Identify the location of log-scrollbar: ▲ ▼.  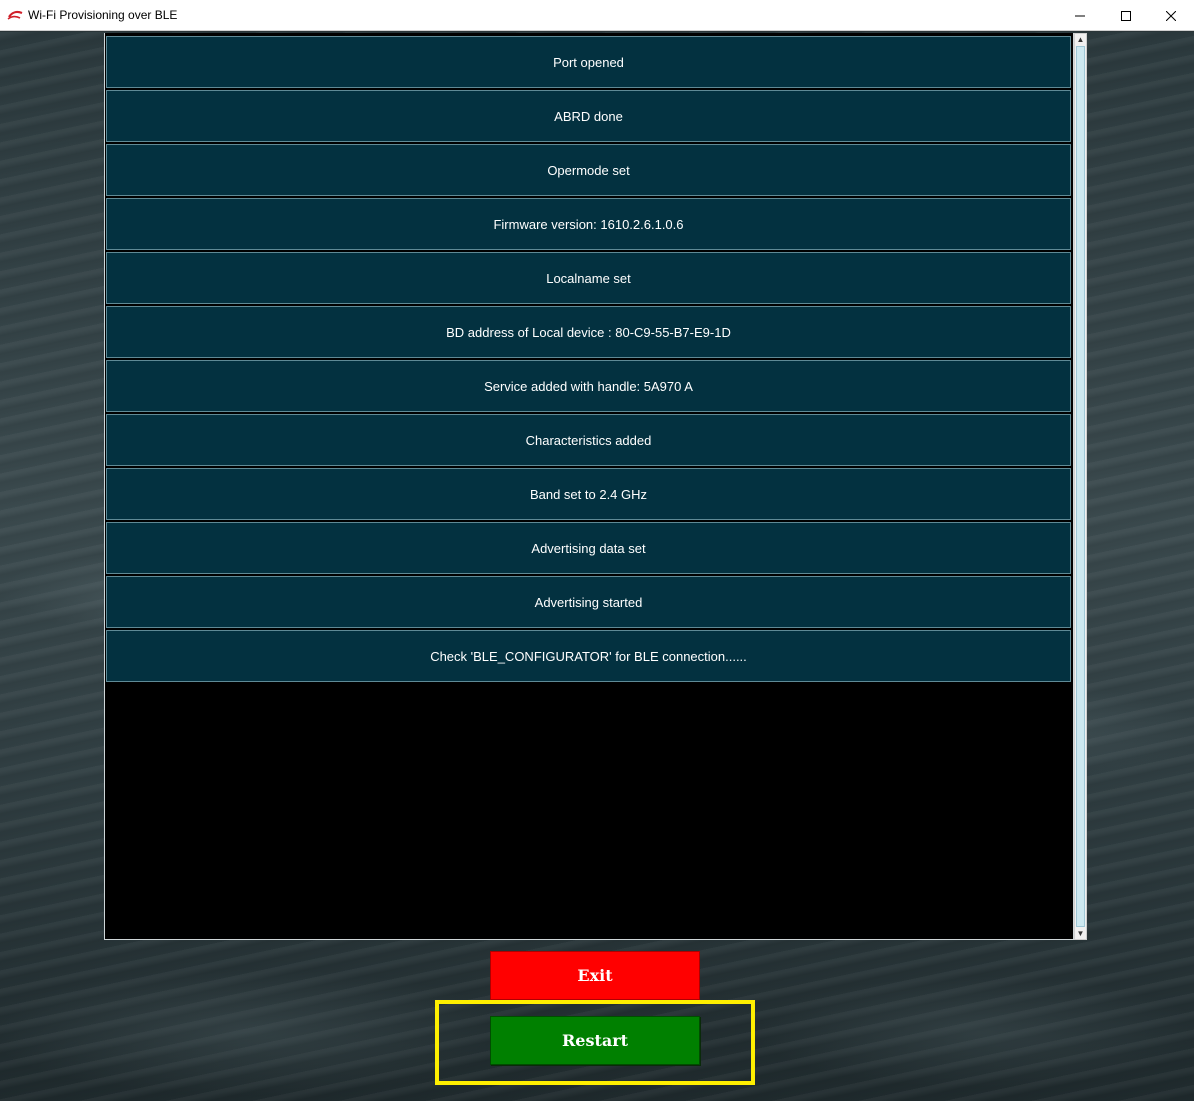
(1080, 486).